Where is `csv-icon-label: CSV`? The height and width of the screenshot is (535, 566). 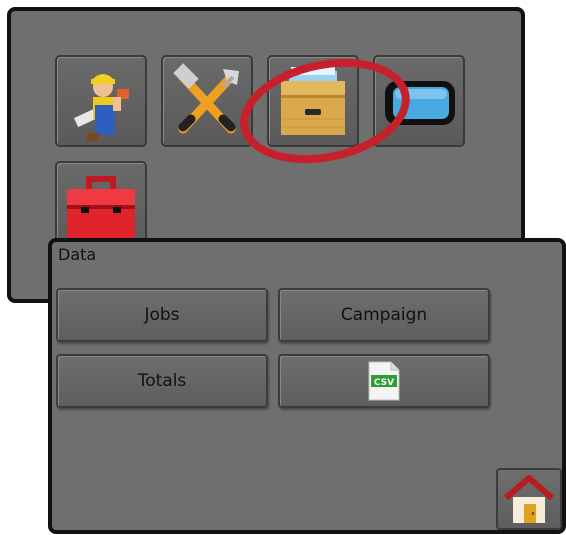
csv-icon-label: CSV is located at coordinates (384, 383).